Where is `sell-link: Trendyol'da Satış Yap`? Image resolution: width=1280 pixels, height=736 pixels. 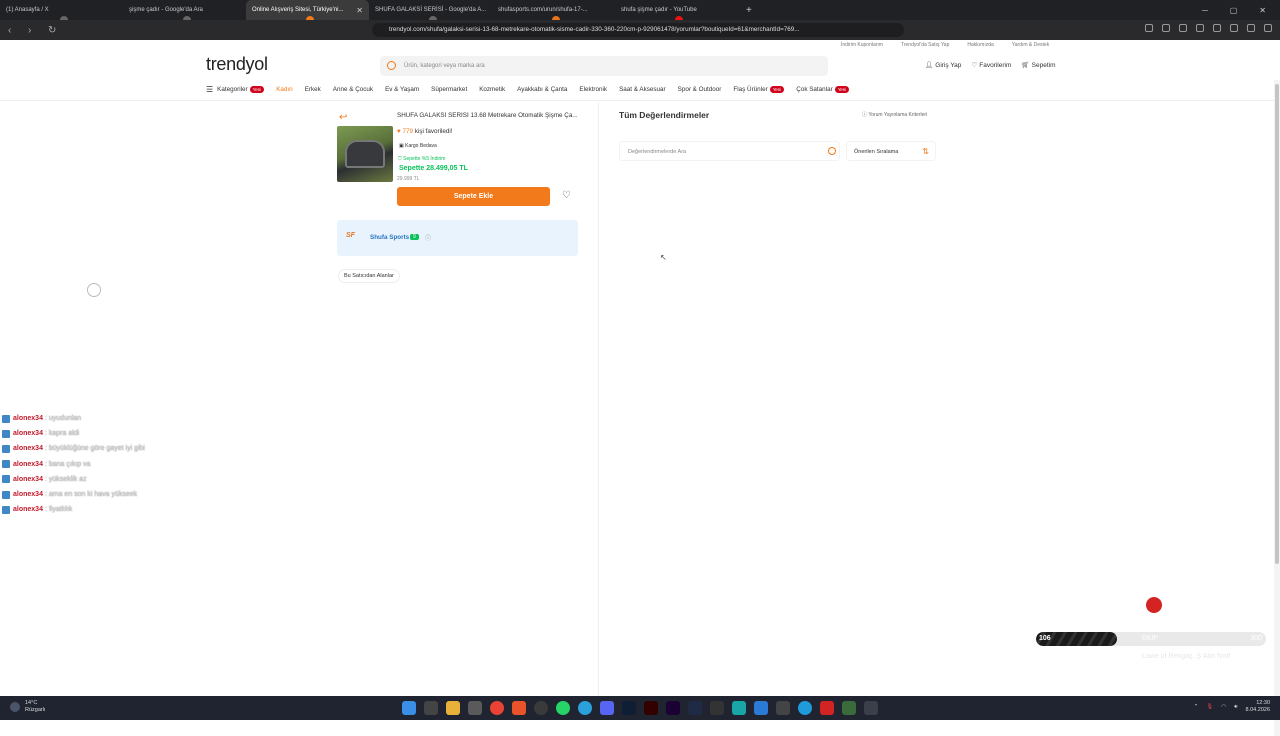 sell-link: Trendyol'da Satış Yap is located at coordinates (925, 45).